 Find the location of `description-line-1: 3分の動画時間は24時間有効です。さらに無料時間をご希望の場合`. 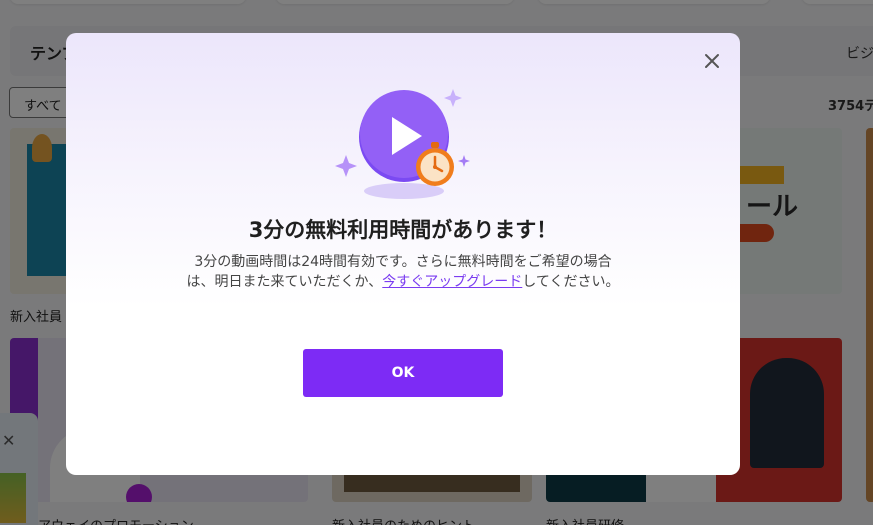

description-line-1: 3分の動画時間は24時間有効です。さらに無料時間をご希望の場合 is located at coordinates (403, 262).